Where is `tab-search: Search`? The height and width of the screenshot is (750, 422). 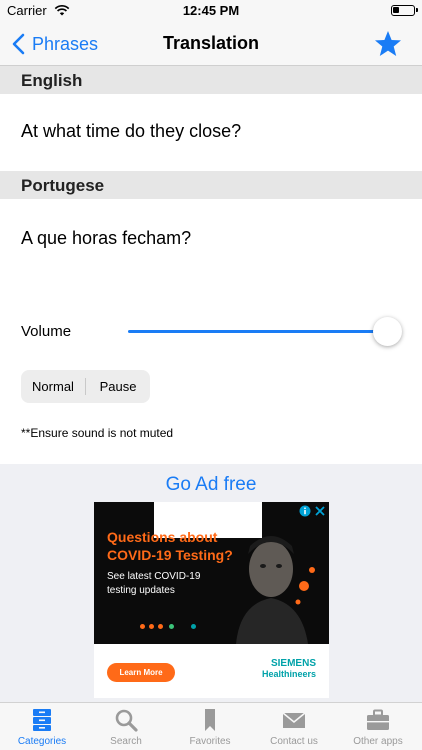
tab-search: Search is located at coordinates (126, 726).